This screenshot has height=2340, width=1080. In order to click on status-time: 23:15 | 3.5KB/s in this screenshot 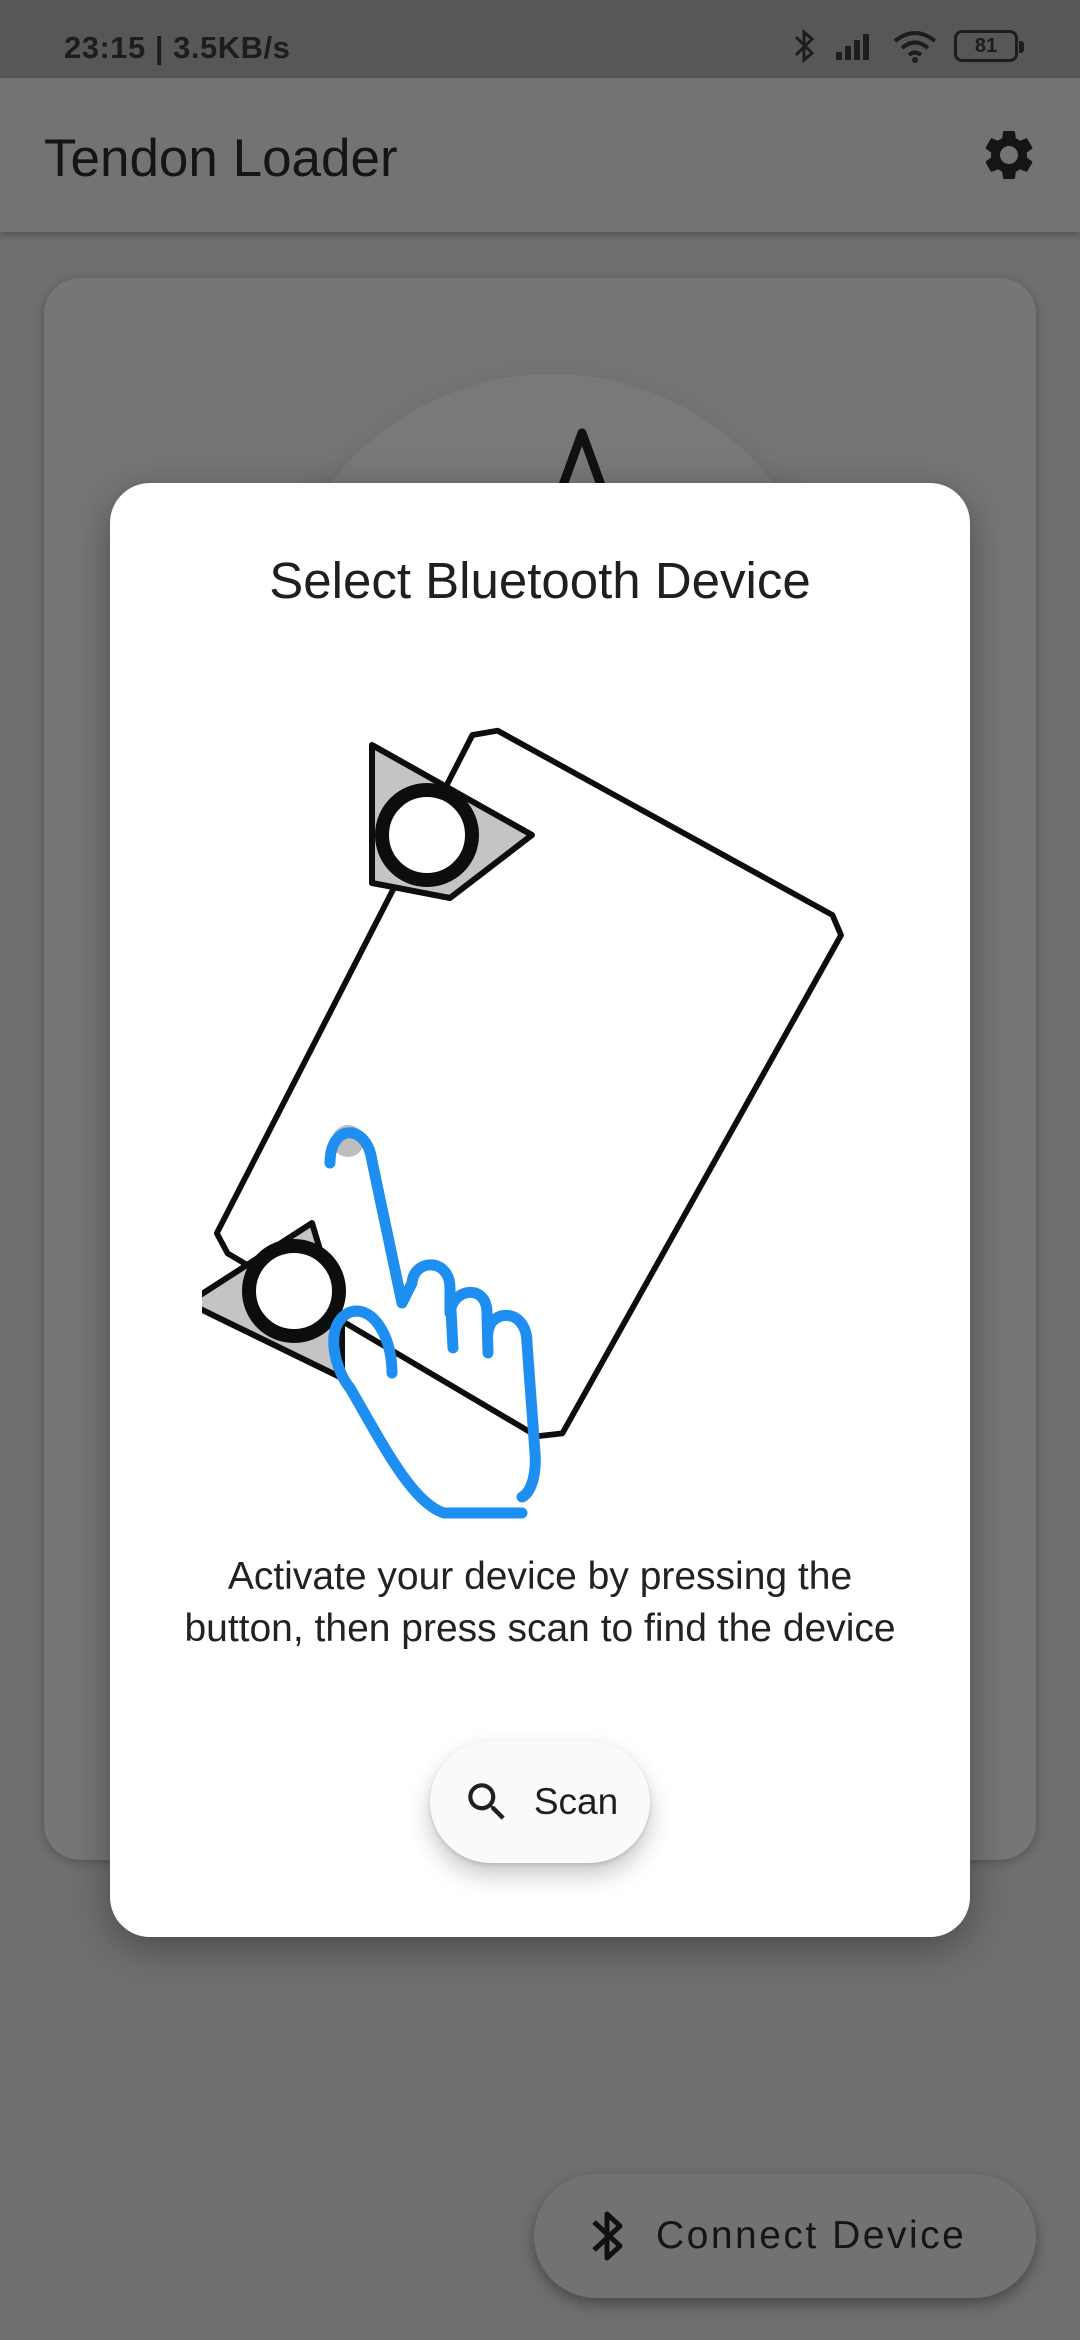, I will do `click(177, 47)`.